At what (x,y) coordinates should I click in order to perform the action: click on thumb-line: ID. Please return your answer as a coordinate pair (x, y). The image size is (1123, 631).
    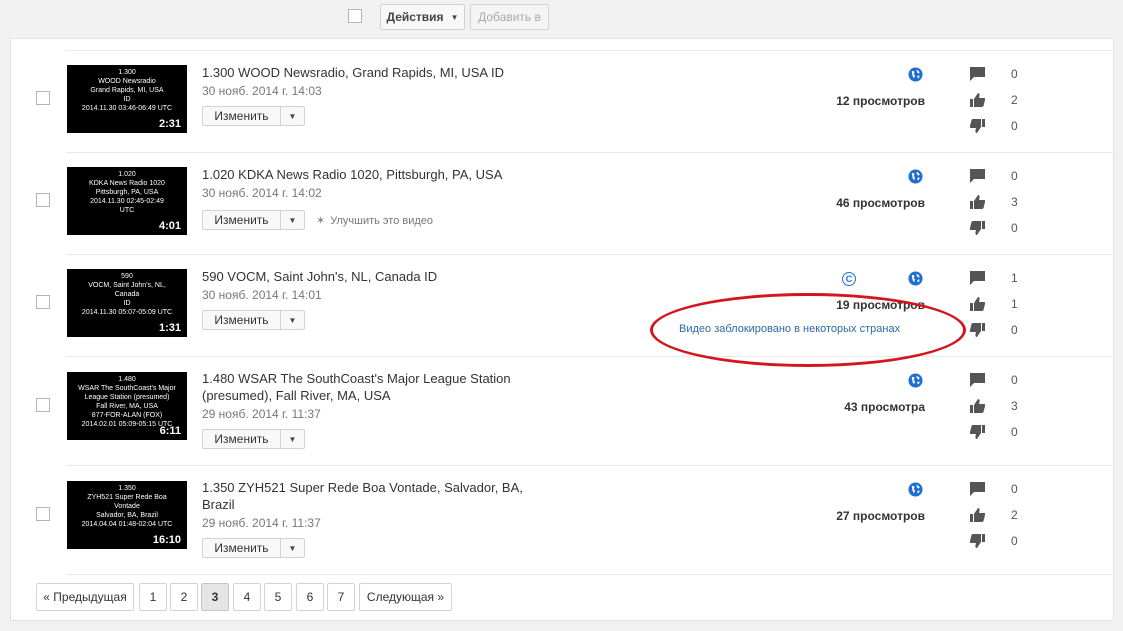
    Looking at the image, I should click on (127, 303).